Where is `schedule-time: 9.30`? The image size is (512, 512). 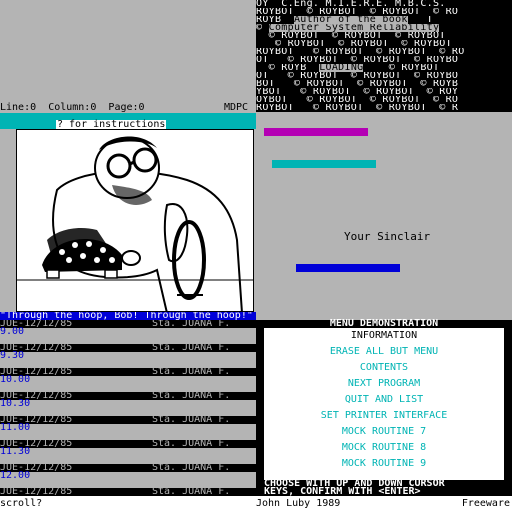 schedule-time: 9.30 is located at coordinates (128, 359).